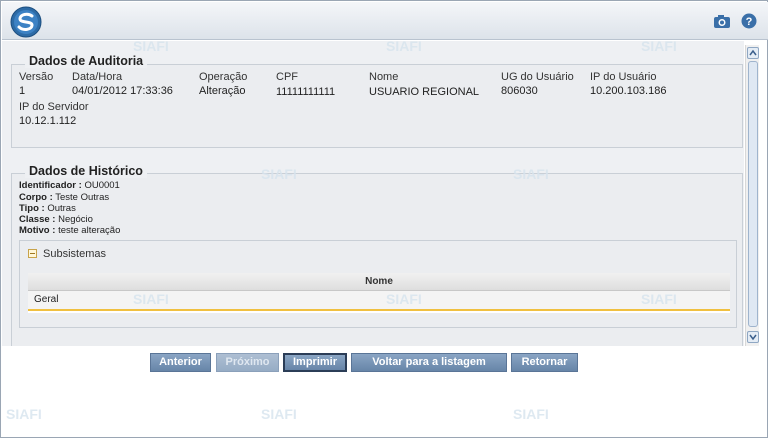  What do you see at coordinates (247, 362) in the screenshot?
I see `proximo-button: Próximo` at bounding box center [247, 362].